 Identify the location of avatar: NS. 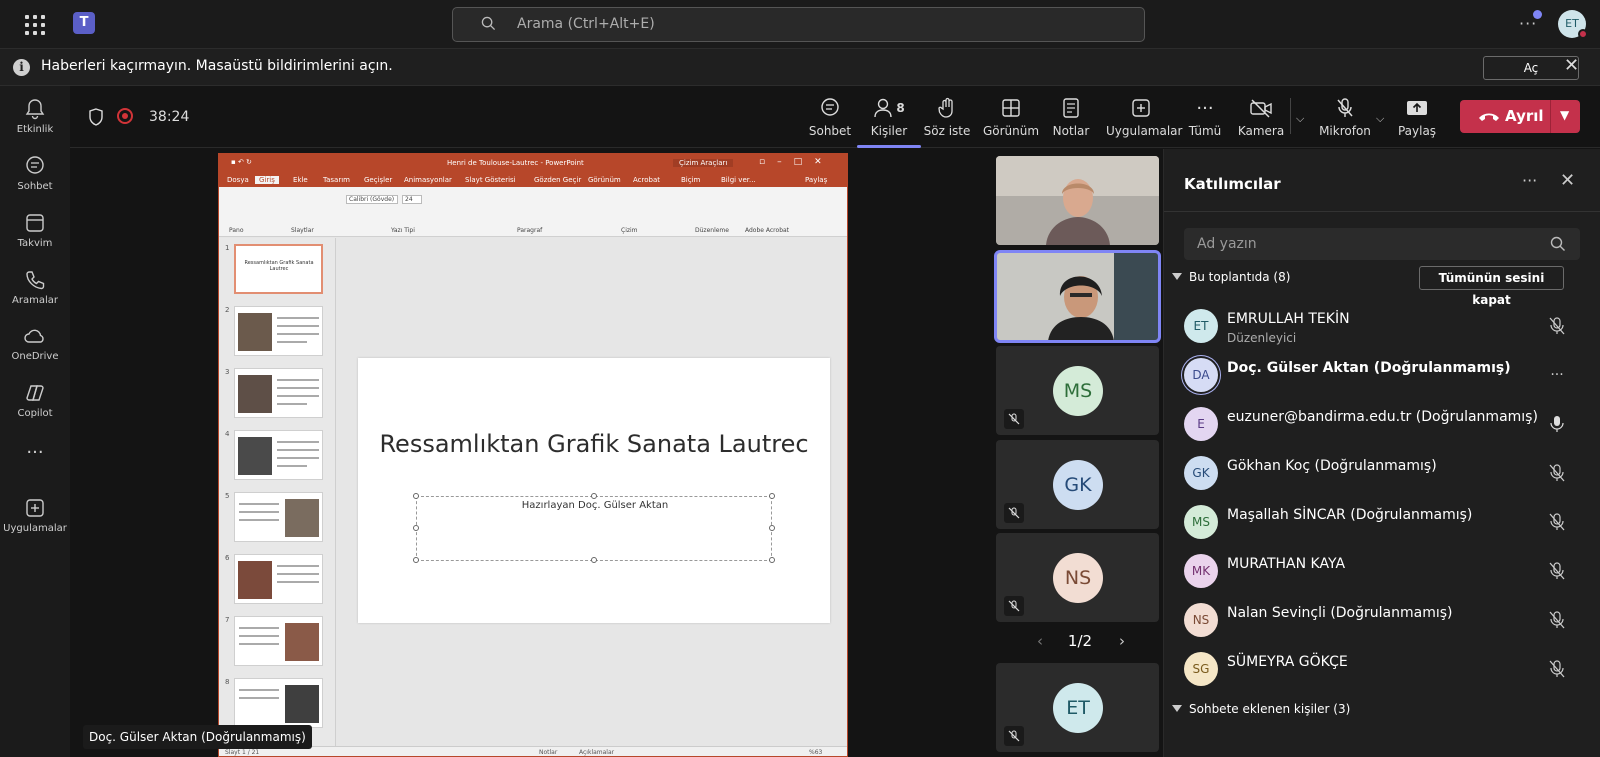
(1201, 620).